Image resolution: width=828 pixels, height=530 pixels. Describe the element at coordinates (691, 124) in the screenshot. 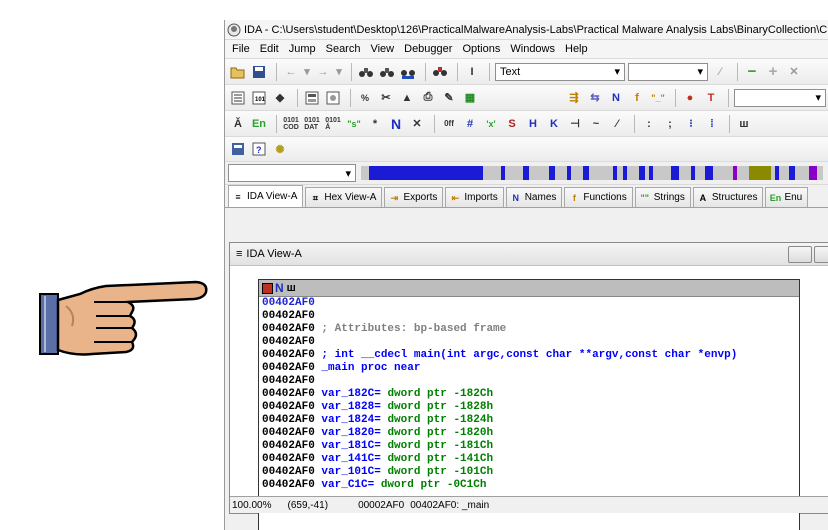

I see `comment-icon: ⁝` at that location.